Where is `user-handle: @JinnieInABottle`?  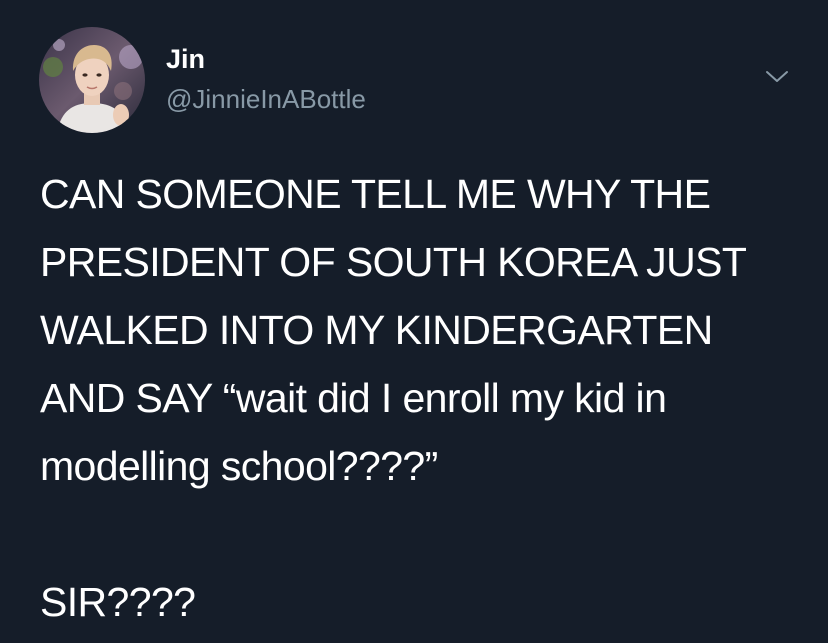 user-handle: @JinnieInABottle is located at coordinates (266, 99).